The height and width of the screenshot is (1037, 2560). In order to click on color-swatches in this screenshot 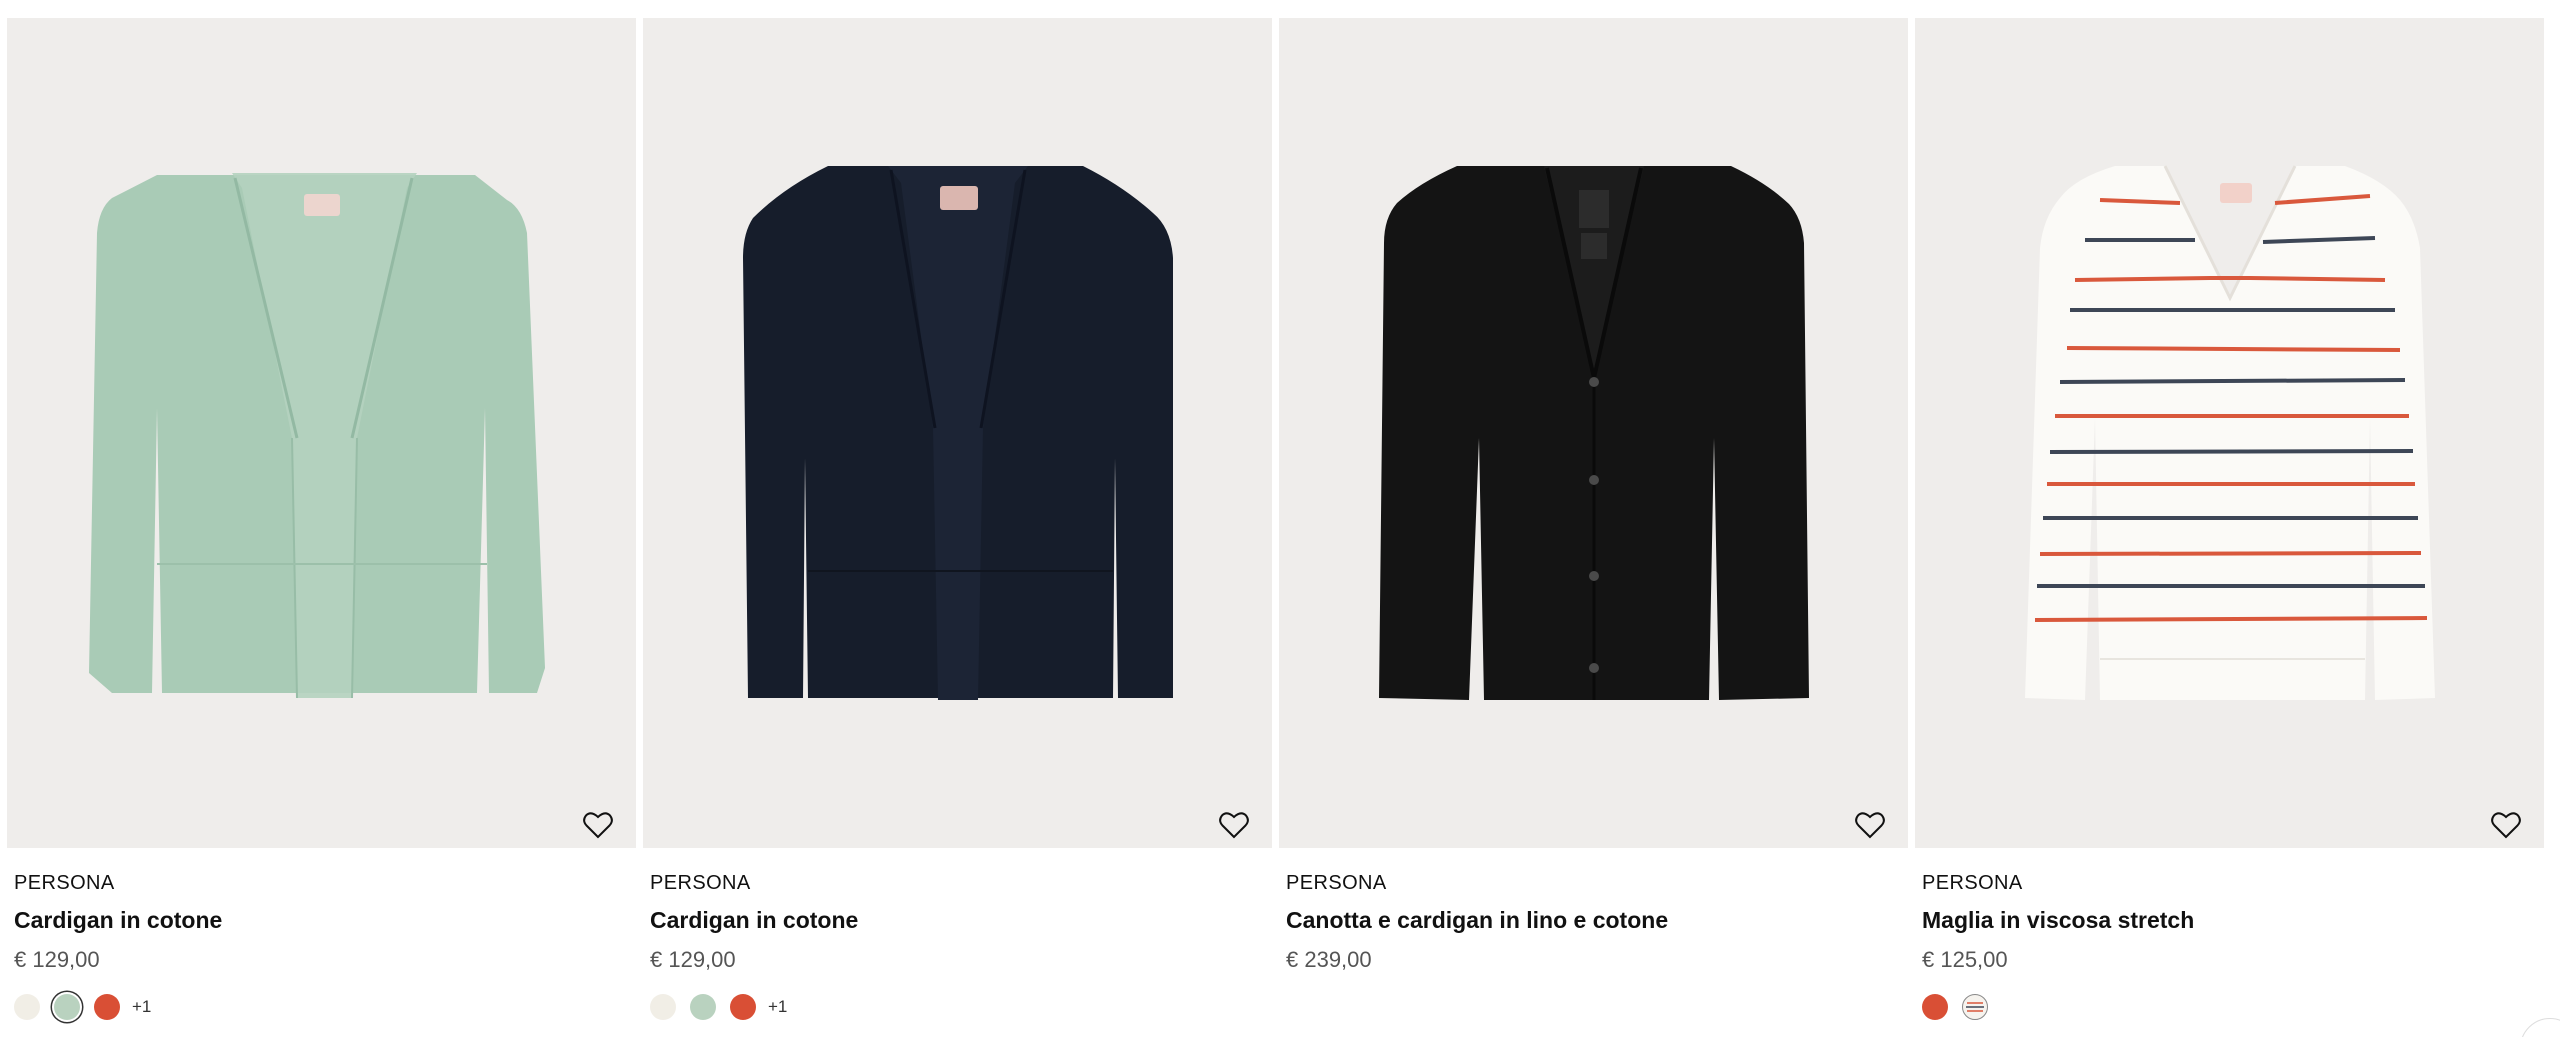, I will do `click(1962, 1007)`.